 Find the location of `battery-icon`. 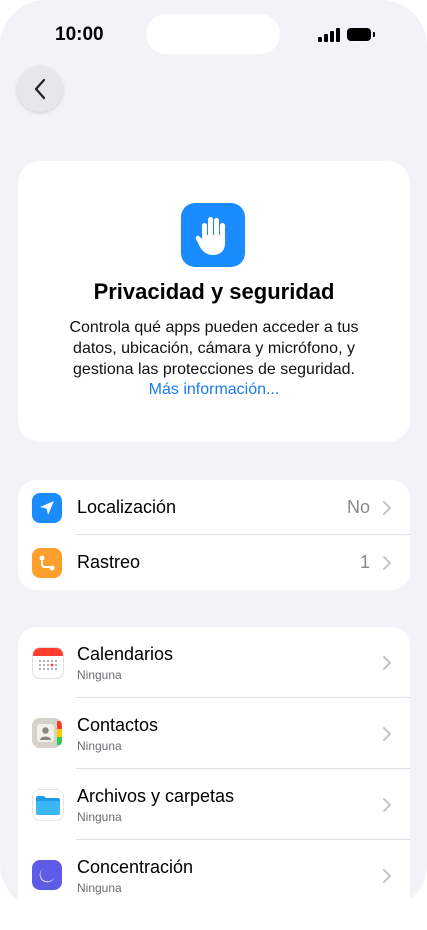

battery-icon is located at coordinates (359, 34).